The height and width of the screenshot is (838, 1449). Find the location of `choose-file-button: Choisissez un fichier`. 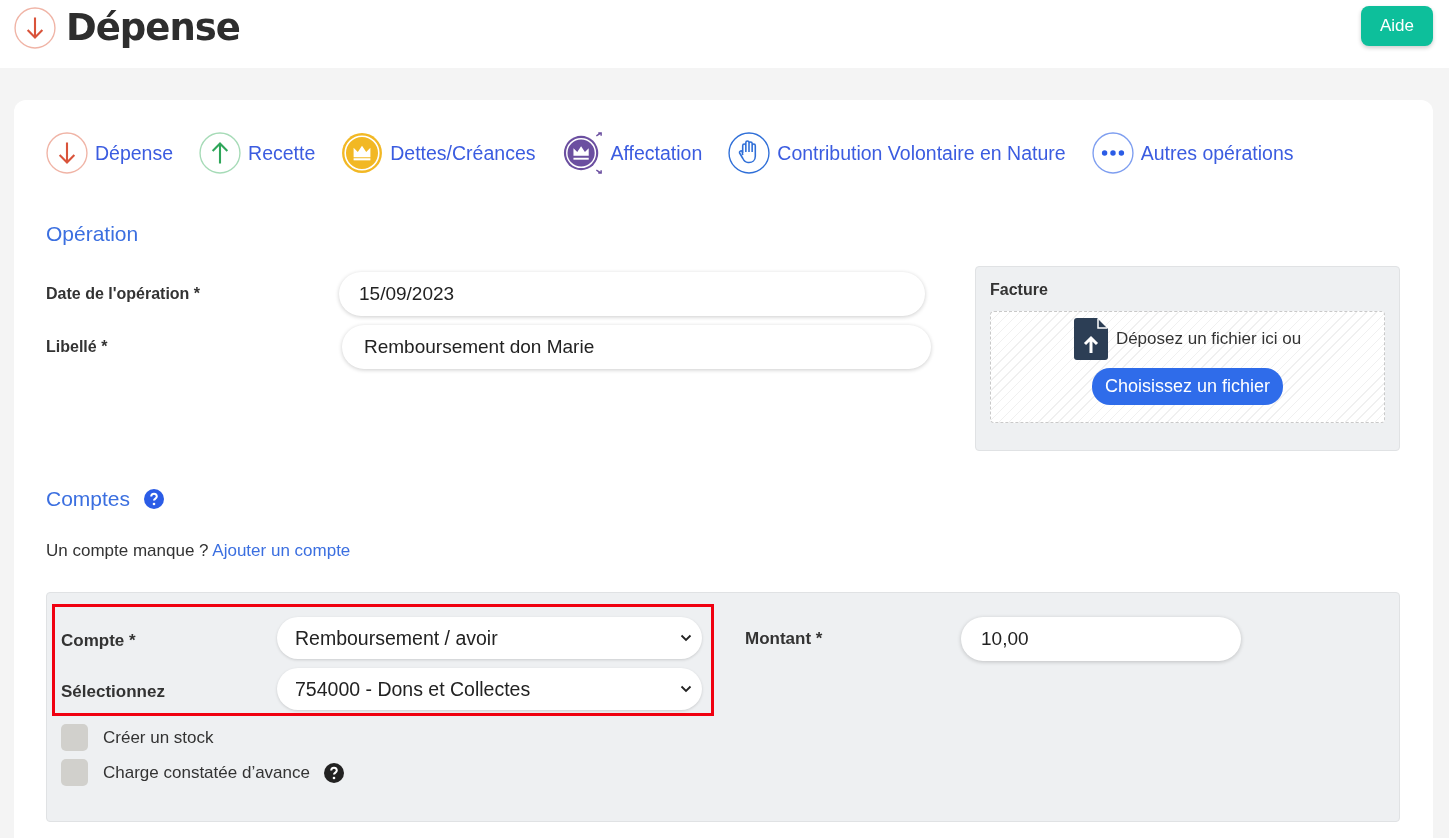

choose-file-button: Choisissez un fichier is located at coordinates (1187, 386).